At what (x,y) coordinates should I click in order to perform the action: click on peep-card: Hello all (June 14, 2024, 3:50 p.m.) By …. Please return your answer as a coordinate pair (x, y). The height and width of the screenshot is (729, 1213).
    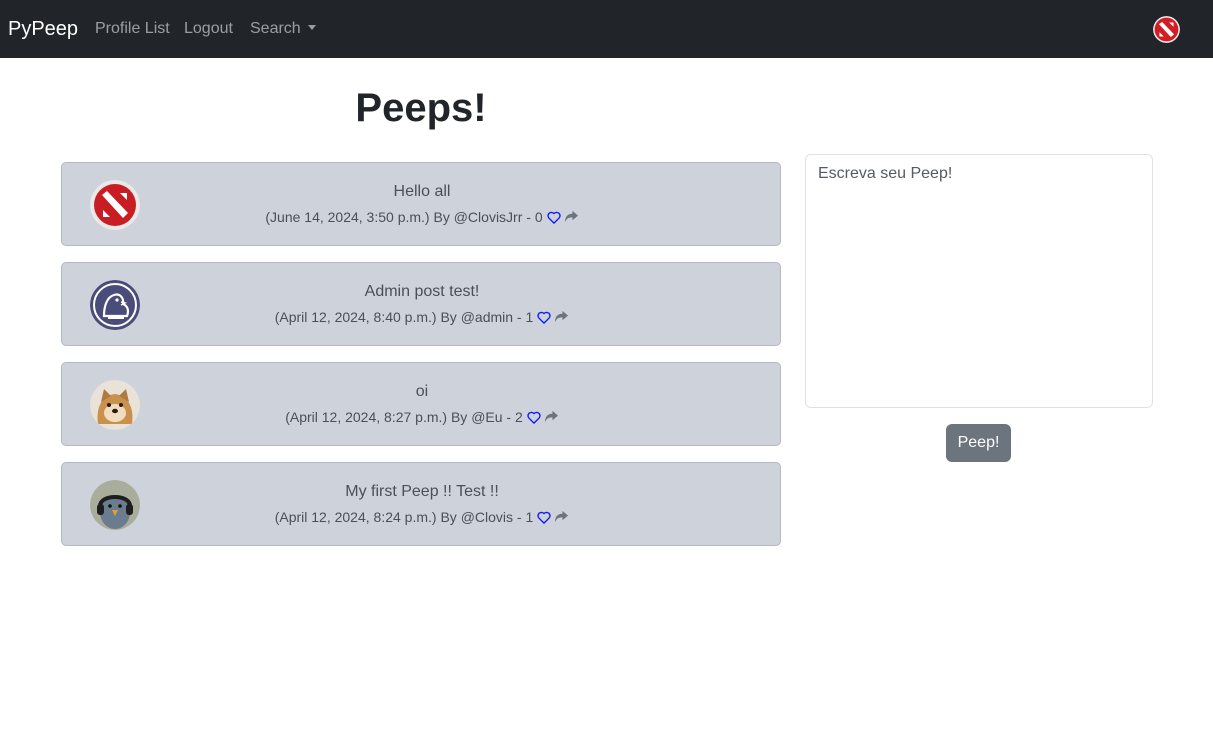
    Looking at the image, I should click on (421, 204).